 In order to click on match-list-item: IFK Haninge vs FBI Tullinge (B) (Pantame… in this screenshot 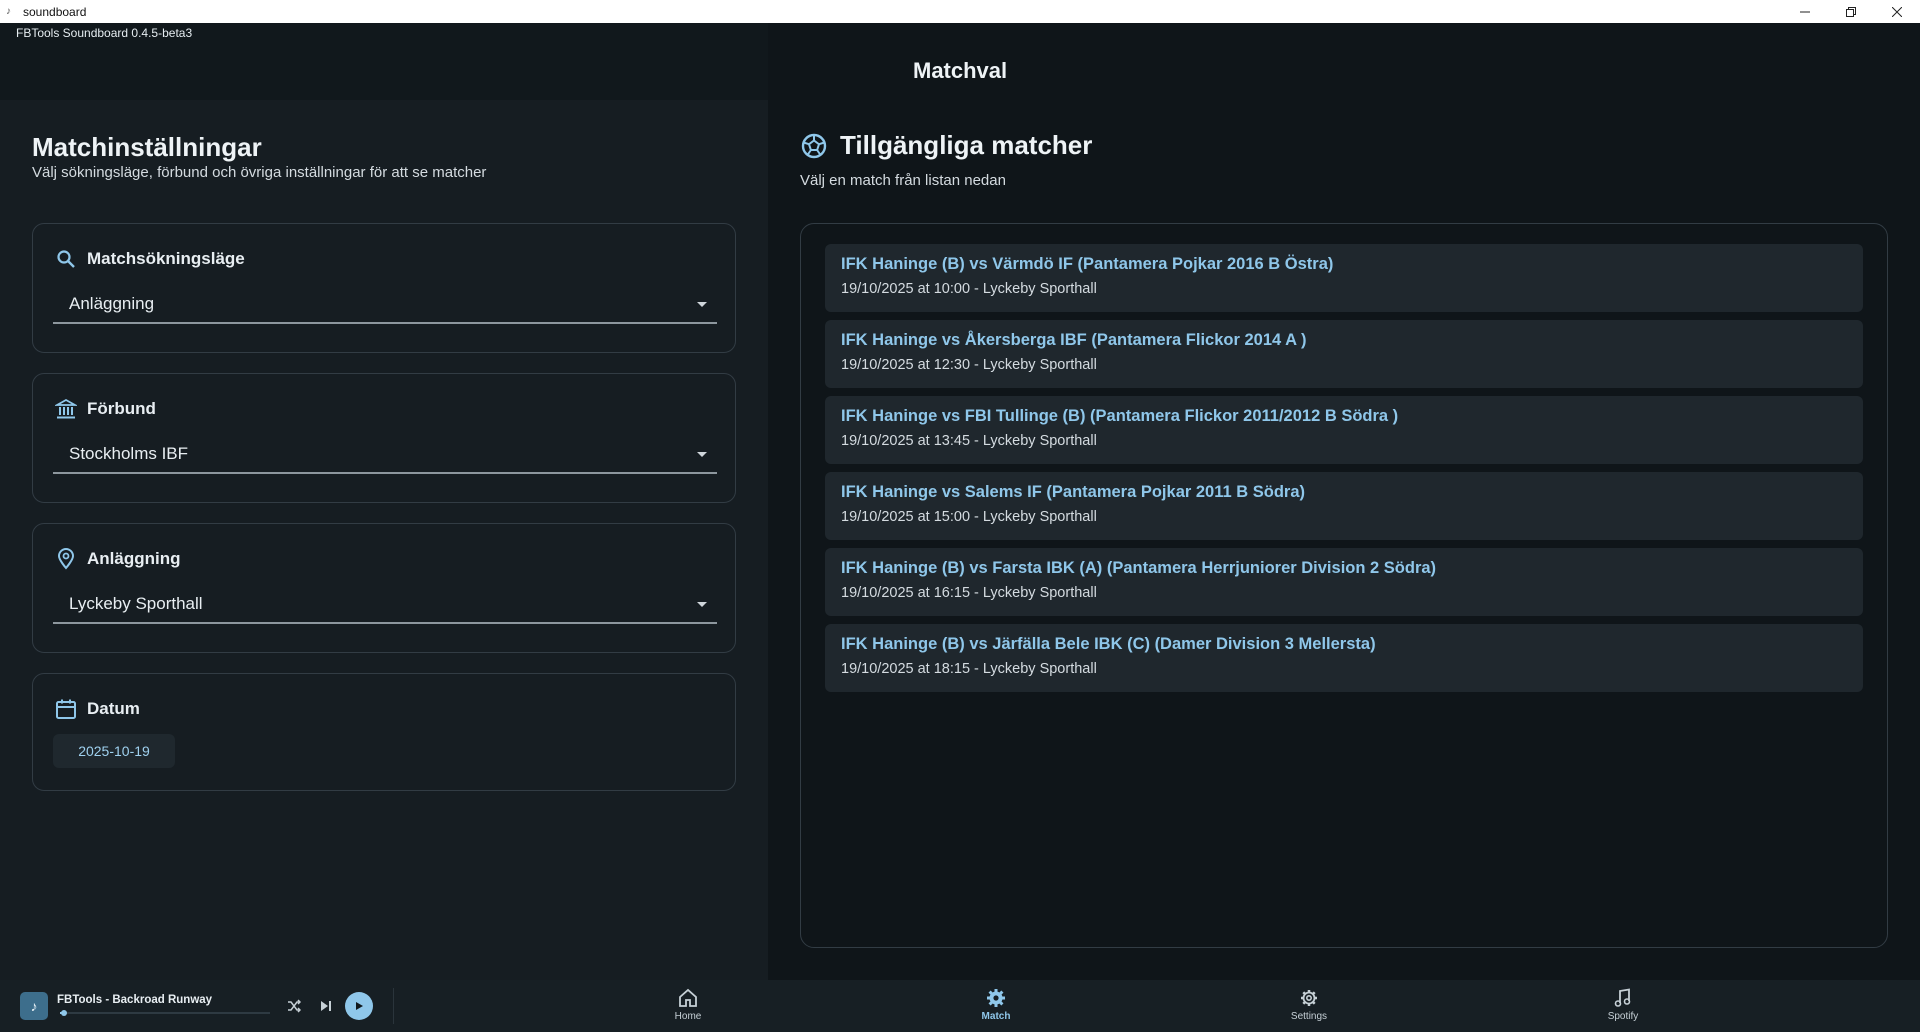, I will do `click(1344, 430)`.